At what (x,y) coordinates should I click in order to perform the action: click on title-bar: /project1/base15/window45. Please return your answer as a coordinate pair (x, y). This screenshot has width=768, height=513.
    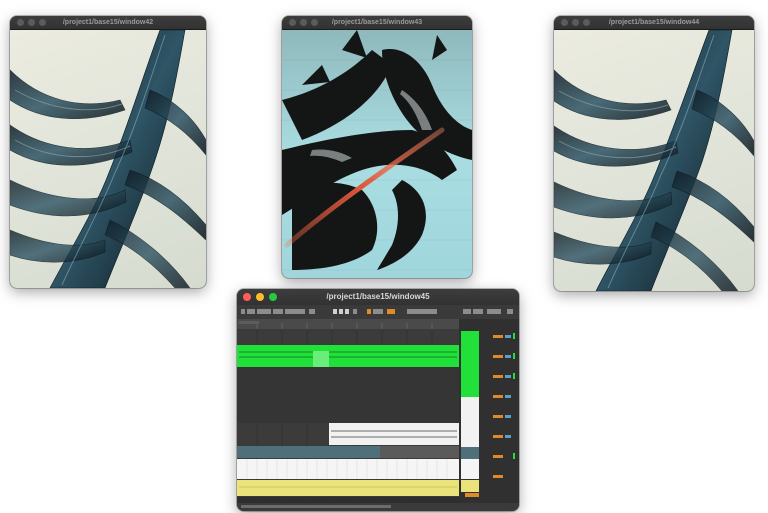
    Looking at the image, I should click on (378, 297).